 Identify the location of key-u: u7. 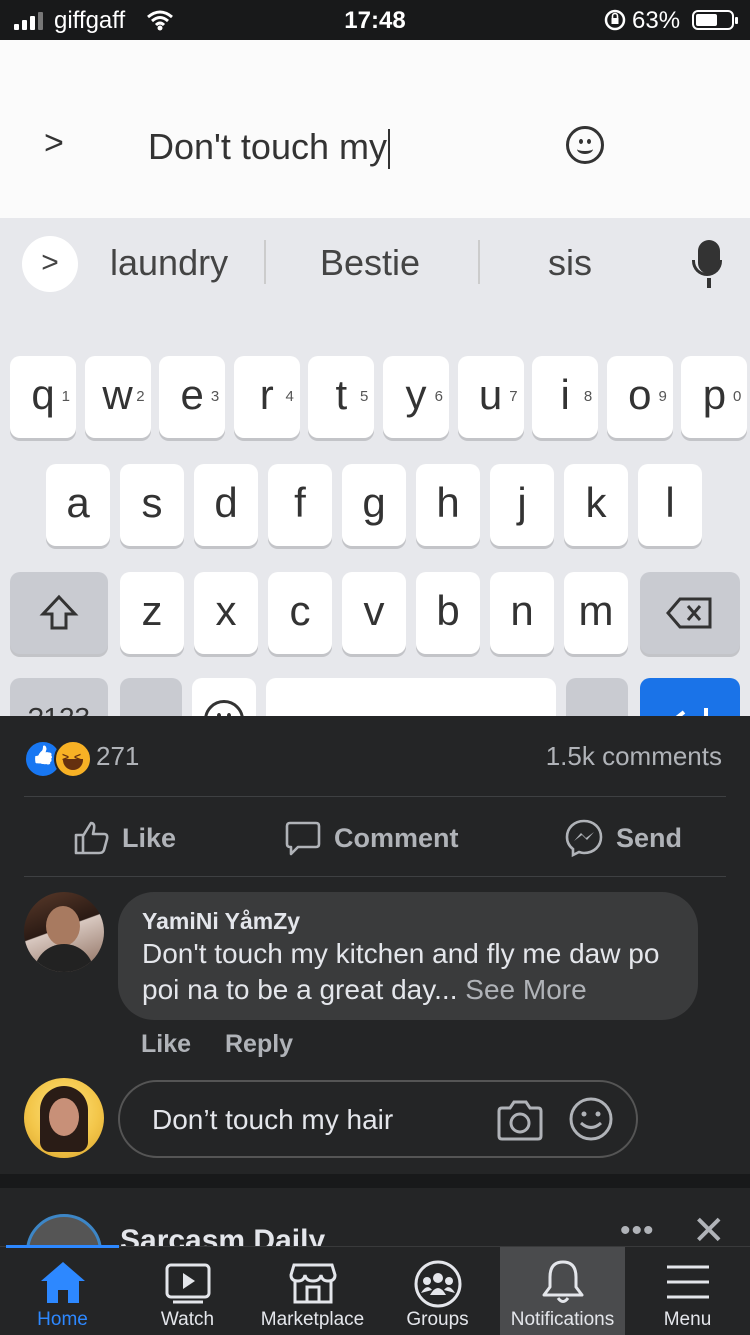
(490, 397).